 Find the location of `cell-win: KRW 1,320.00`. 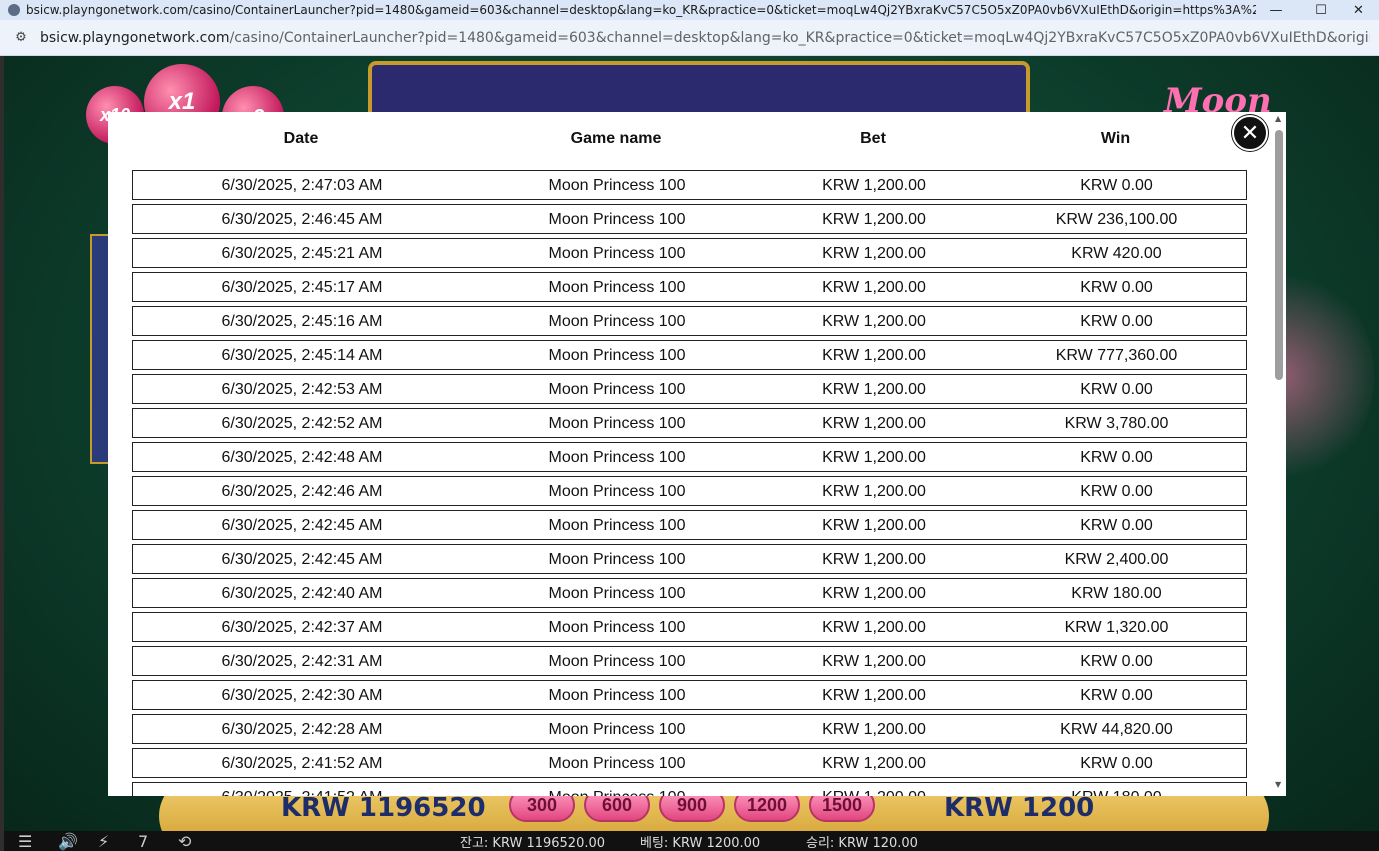

cell-win: KRW 1,320.00 is located at coordinates (1116, 627).